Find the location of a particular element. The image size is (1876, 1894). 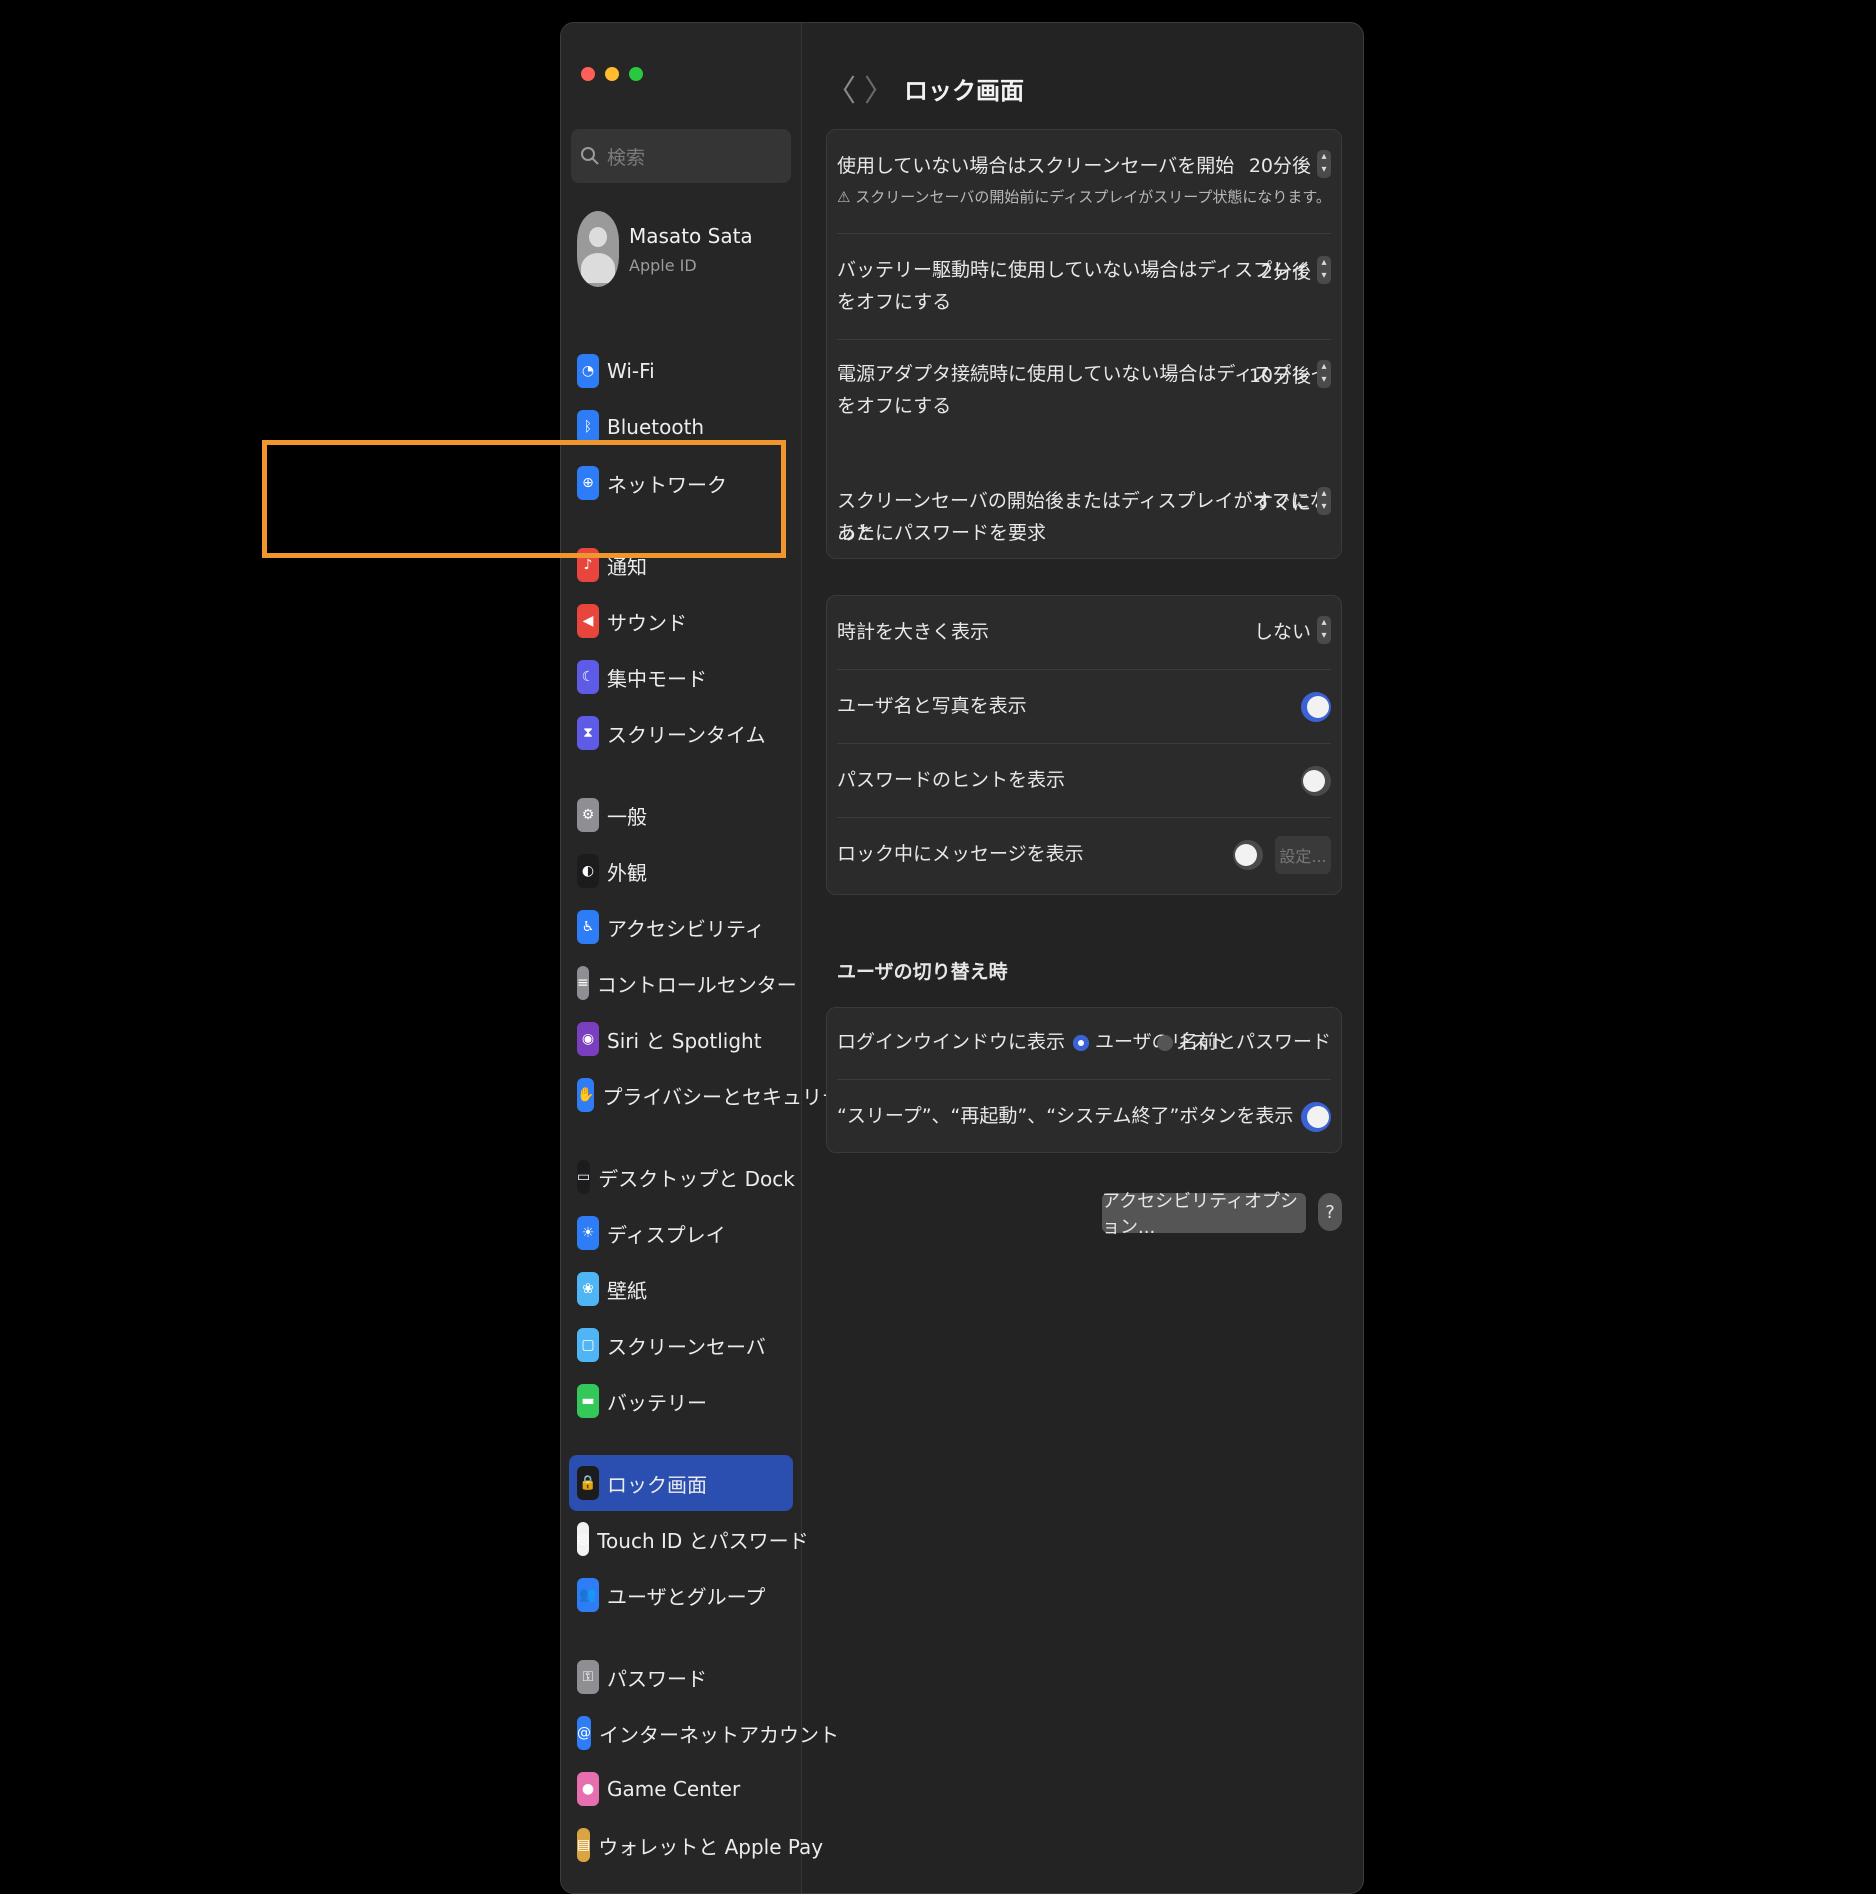

apple-id-account: Masato Sata Apple ID is located at coordinates (665, 249).